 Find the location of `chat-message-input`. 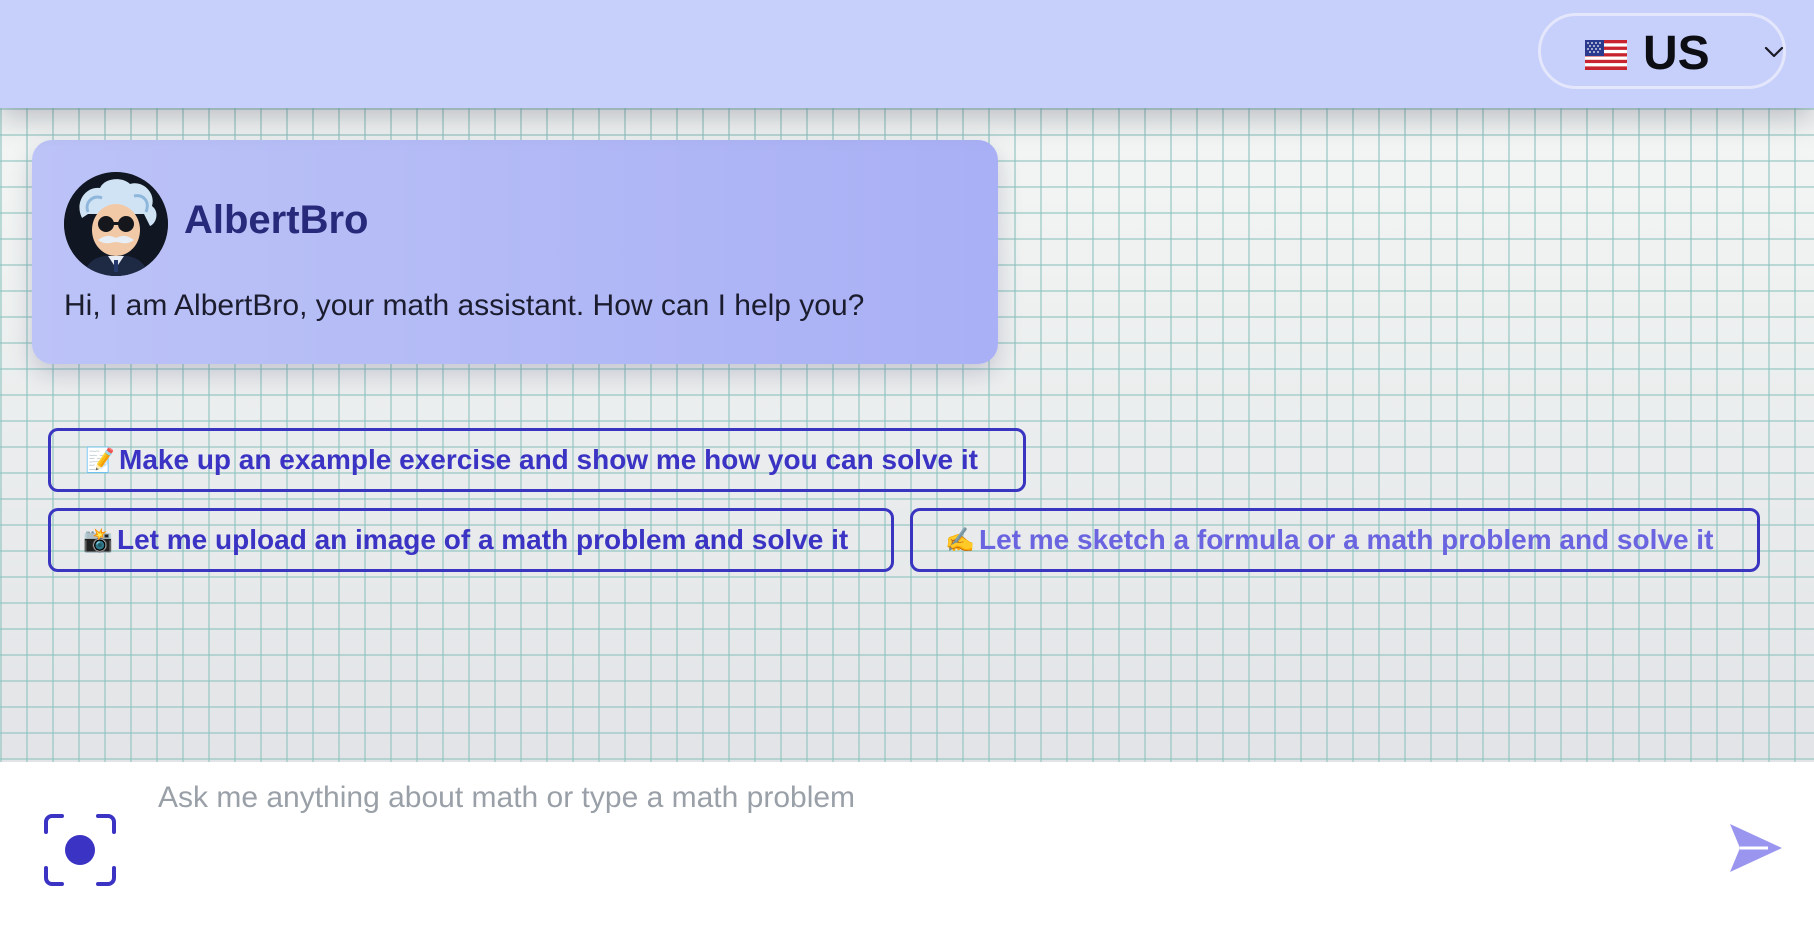

chat-message-input is located at coordinates (908, 818).